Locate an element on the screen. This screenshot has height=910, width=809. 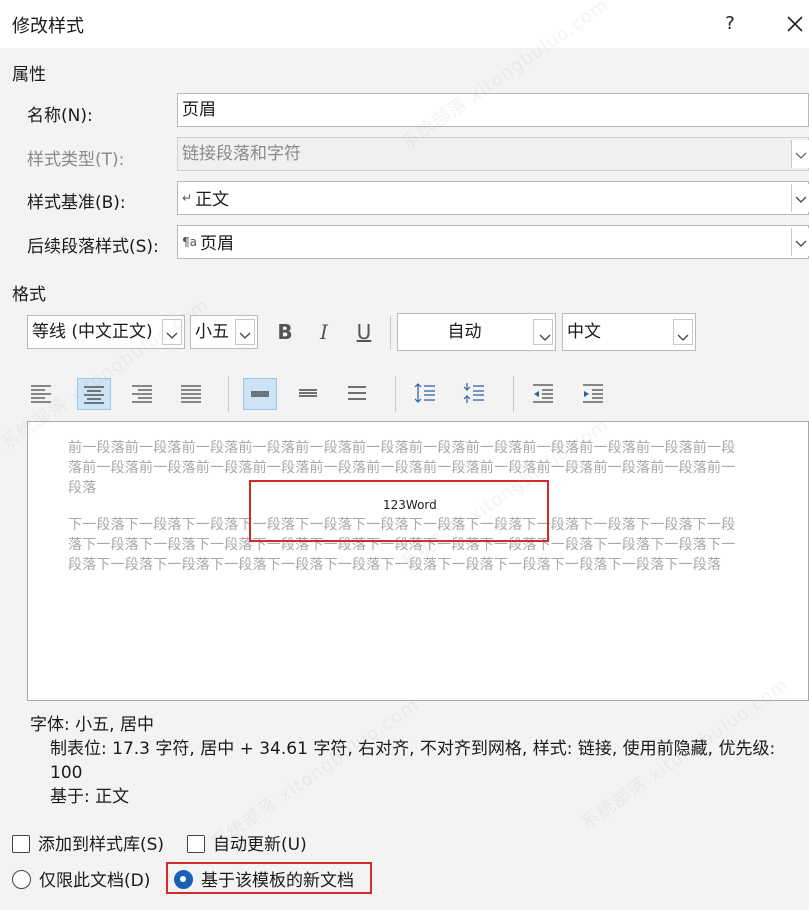
spacing-decrease-icon is located at coordinates (473, 393).